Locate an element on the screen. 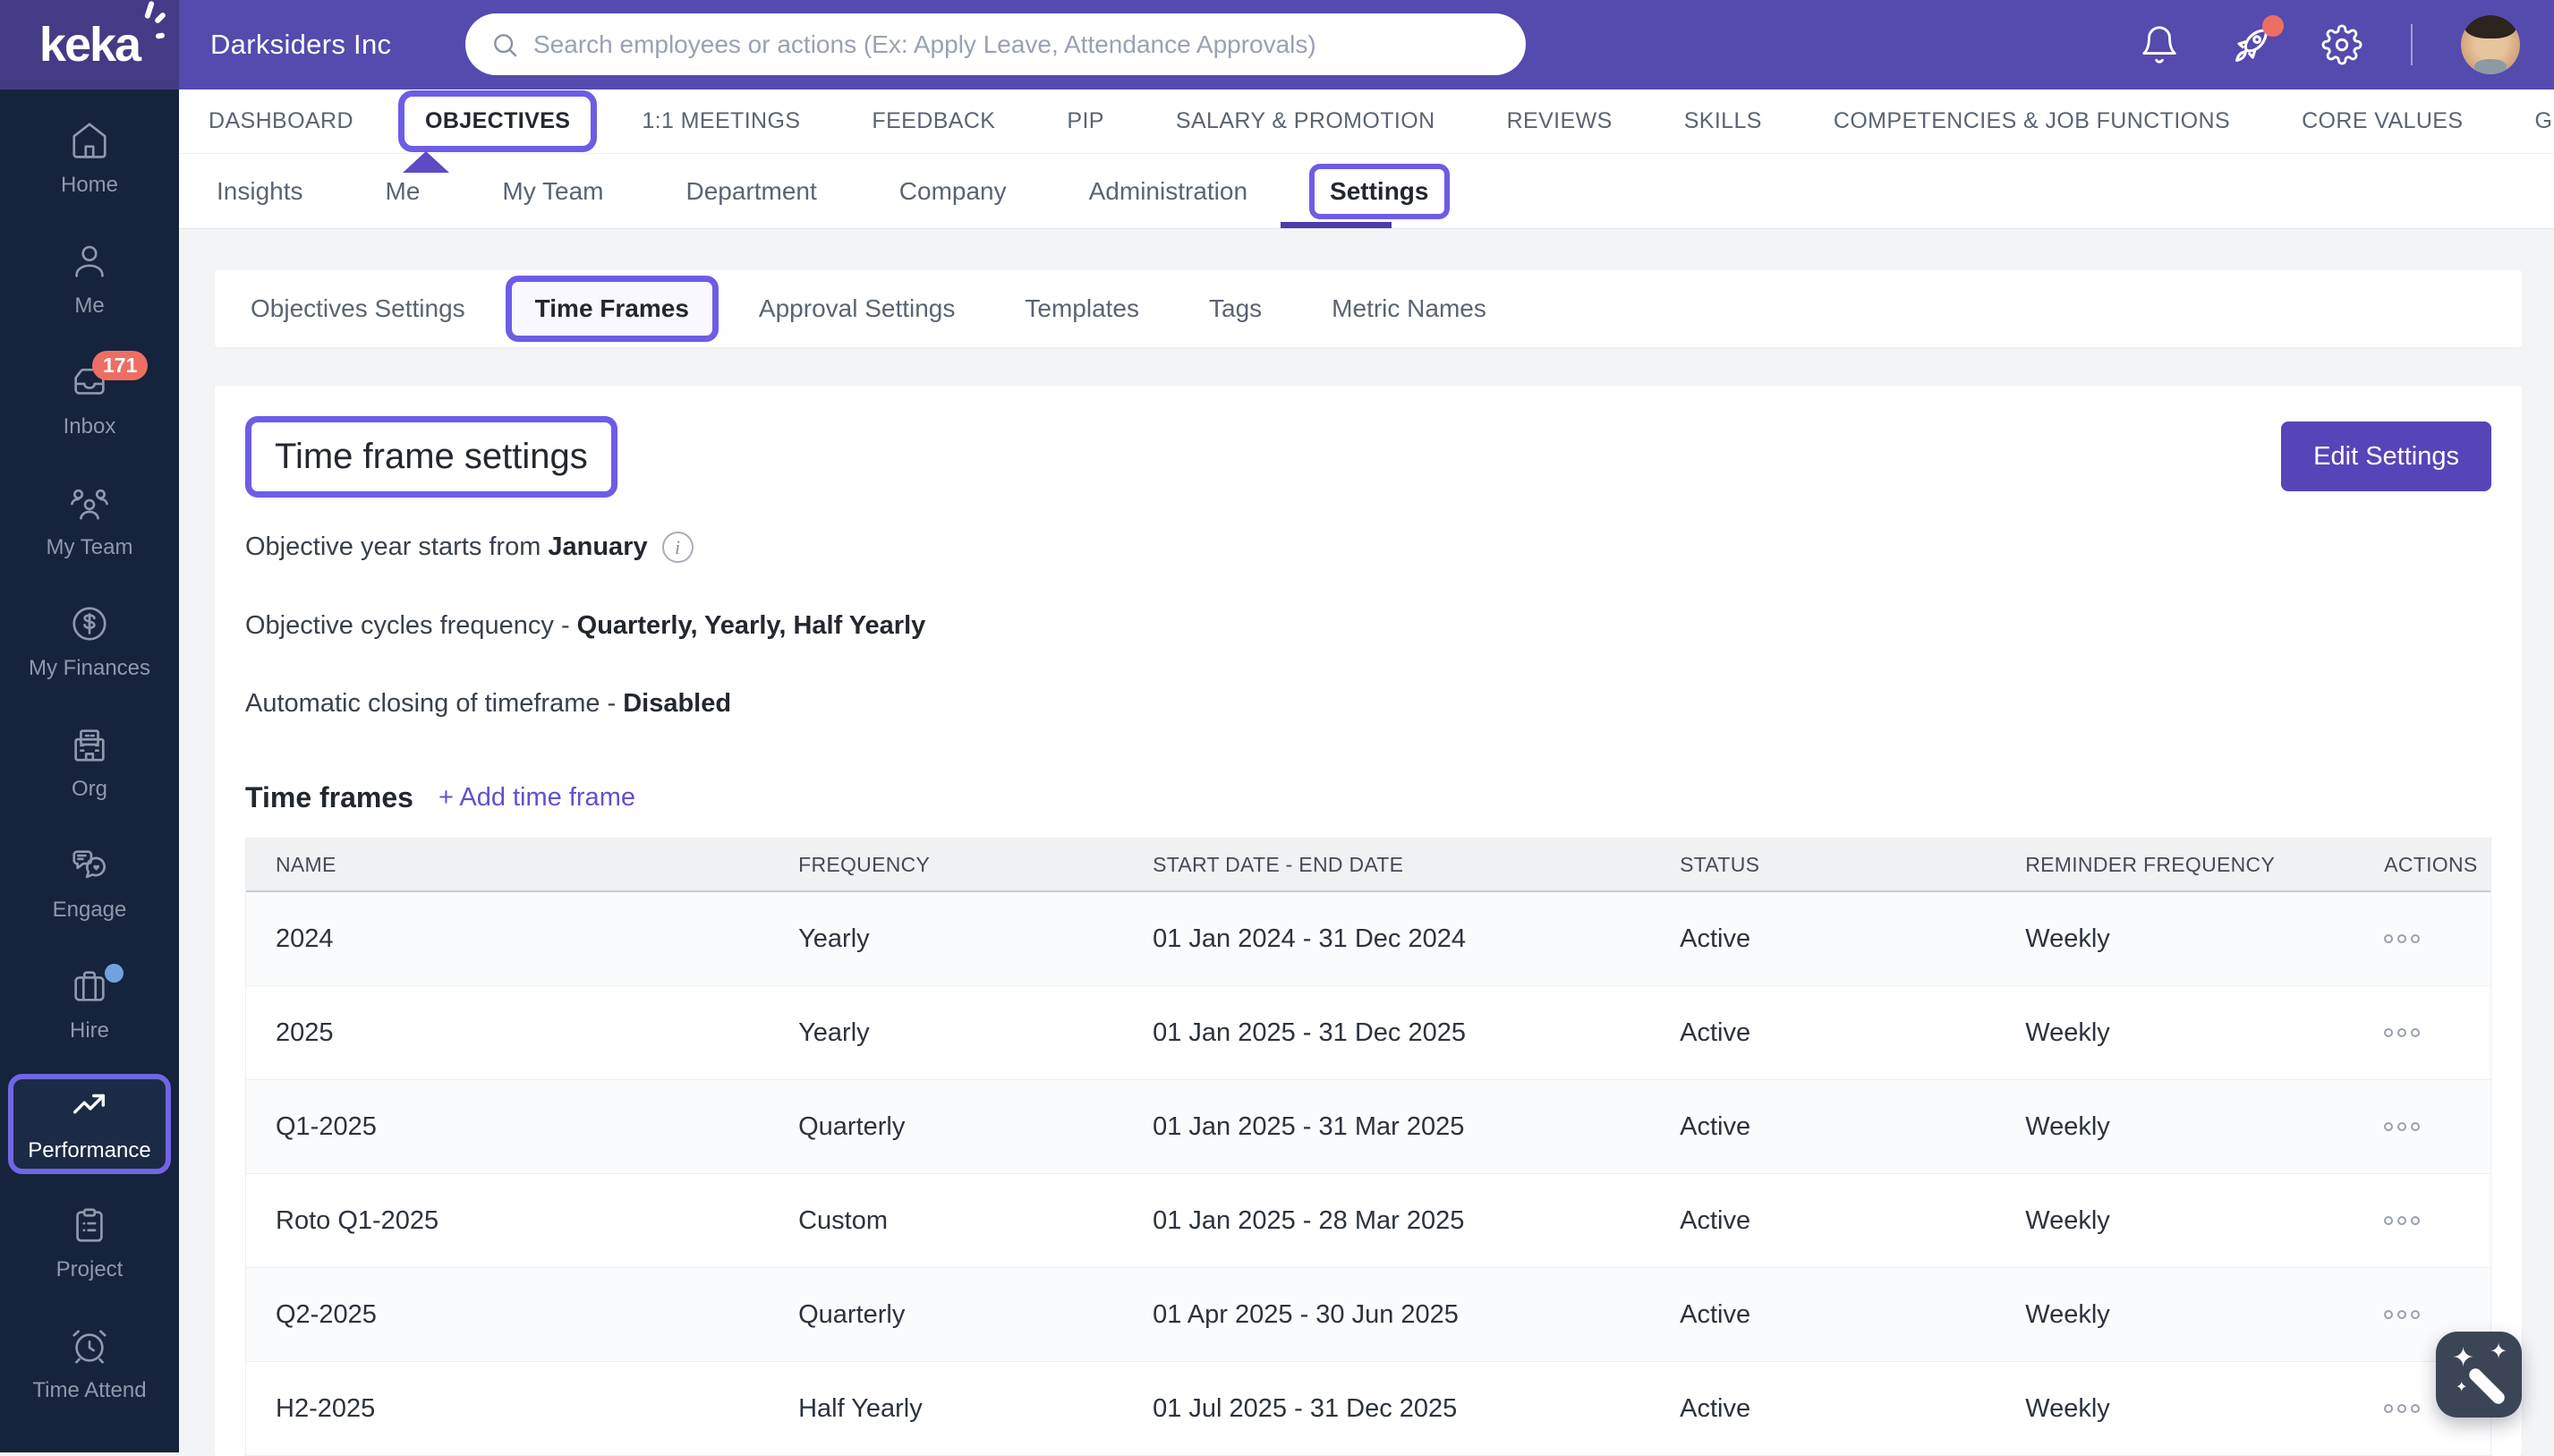 The width and height of the screenshot is (2554, 1456). sidebar-item-project: Project is located at coordinates (89, 1243).